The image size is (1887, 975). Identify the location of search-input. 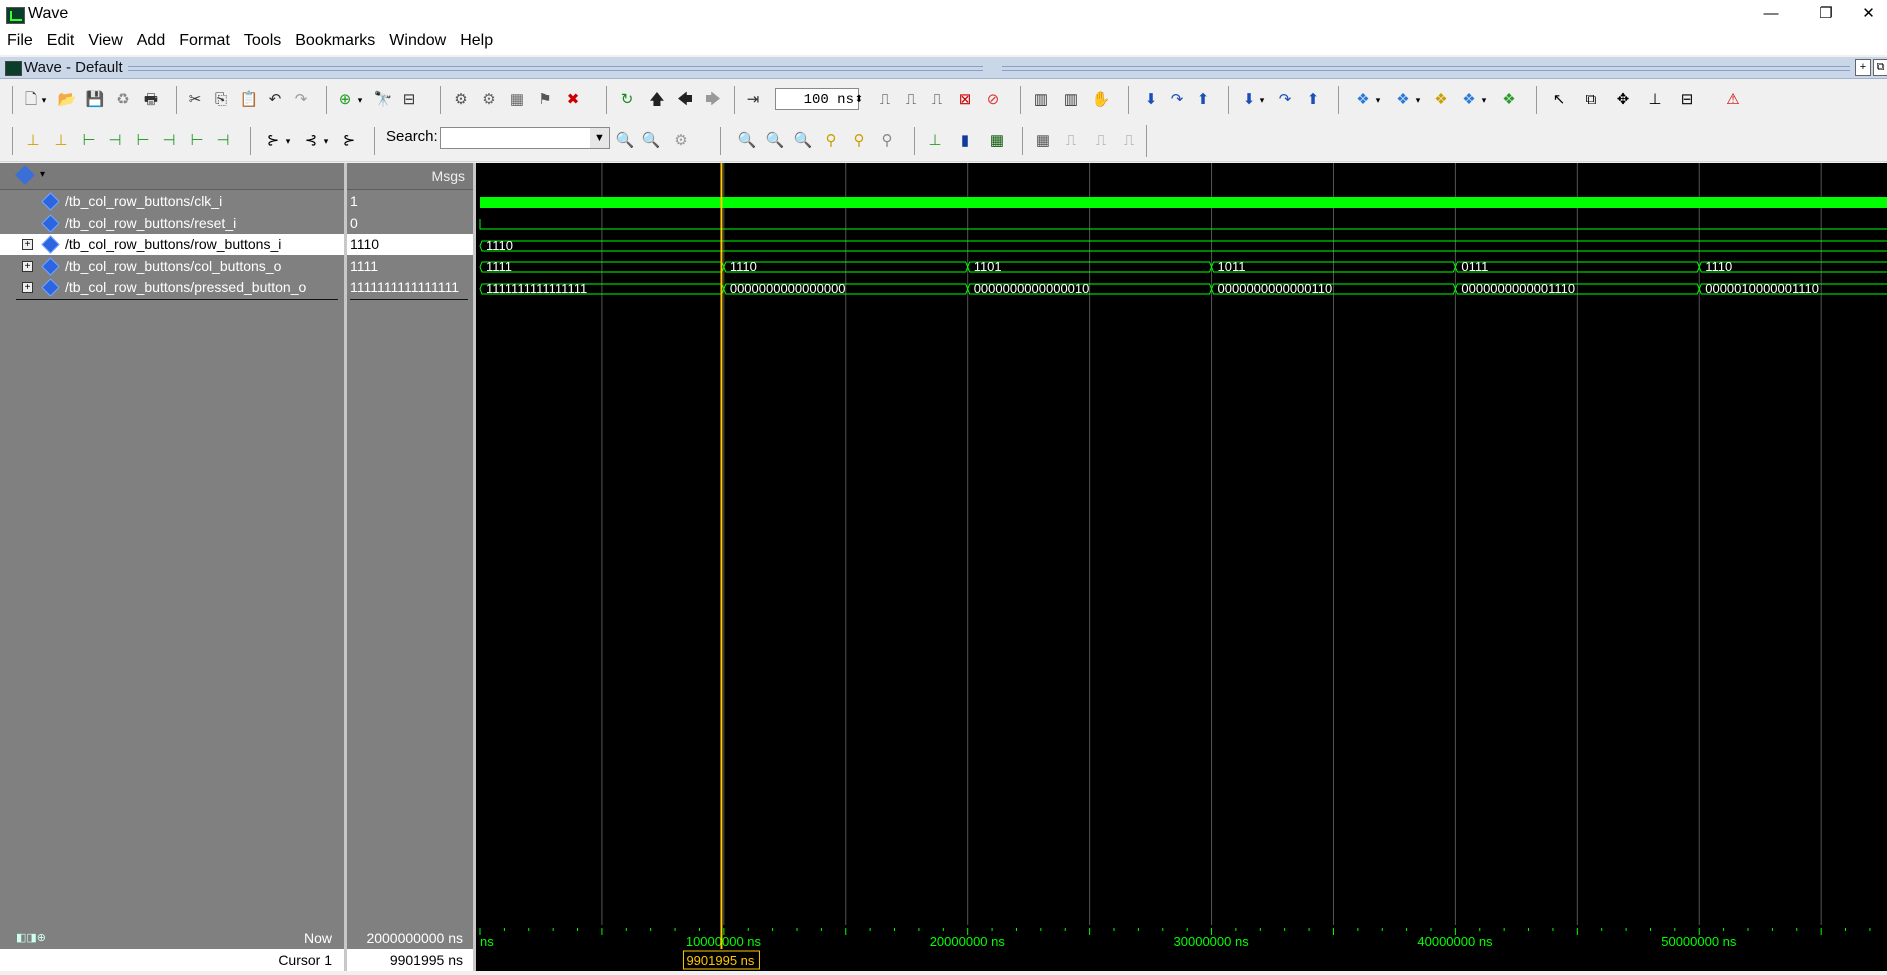
(525, 138).